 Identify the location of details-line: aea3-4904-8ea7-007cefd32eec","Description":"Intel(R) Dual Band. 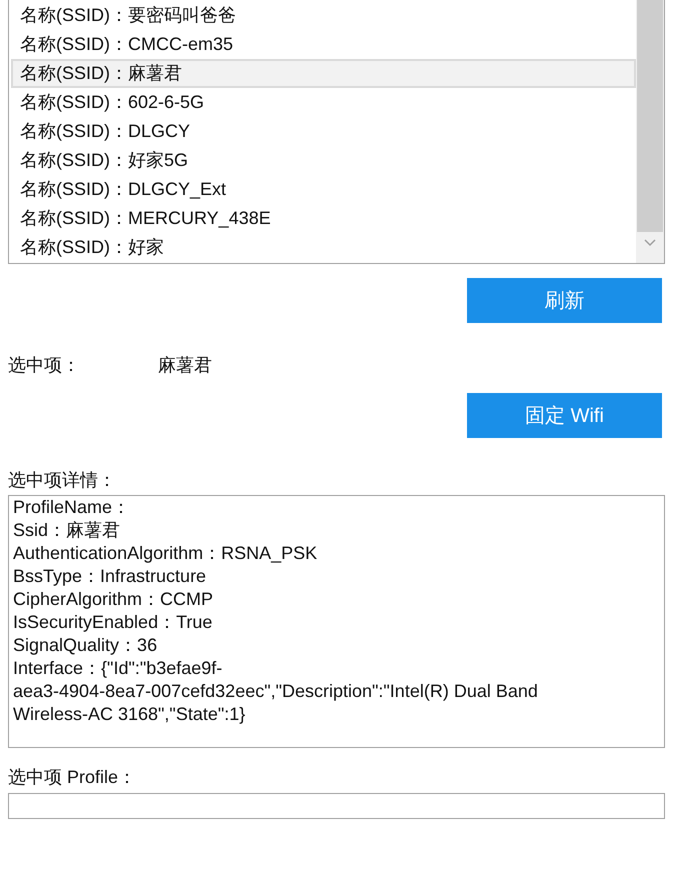
(275, 691).